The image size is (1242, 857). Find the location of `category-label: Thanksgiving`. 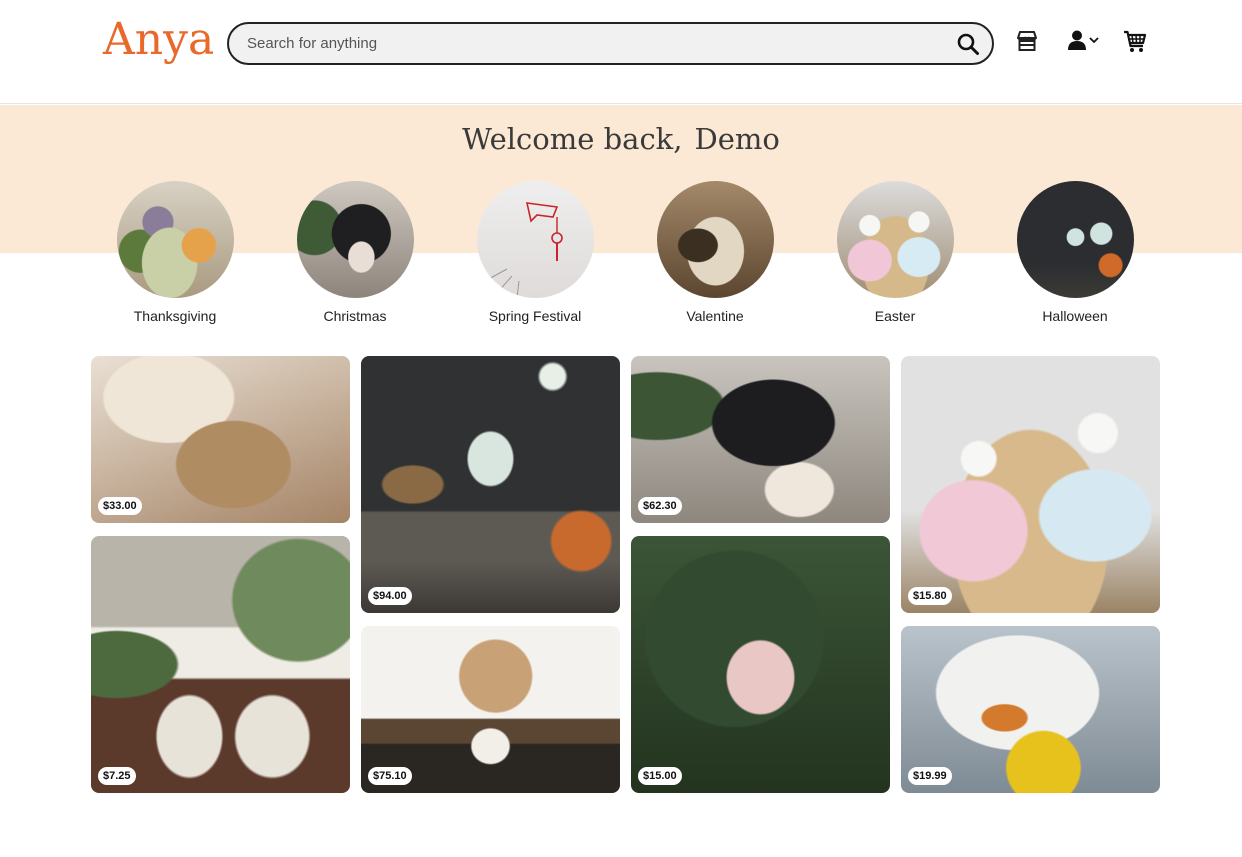

category-label: Thanksgiving is located at coordinates (175, 316).